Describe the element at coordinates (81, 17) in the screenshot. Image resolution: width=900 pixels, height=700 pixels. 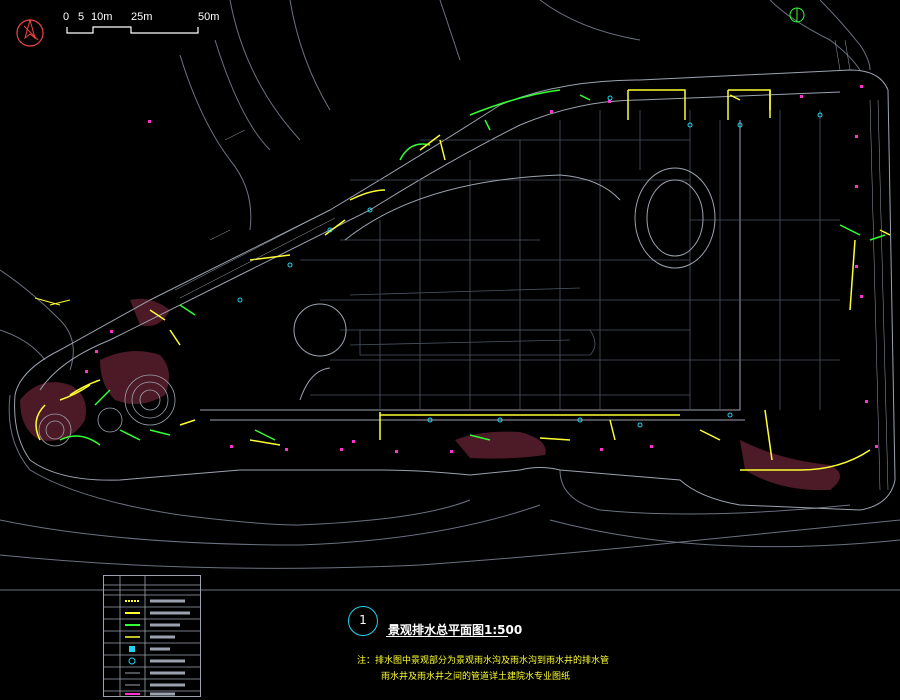
I see `scale-tick-5: 5` at that location.